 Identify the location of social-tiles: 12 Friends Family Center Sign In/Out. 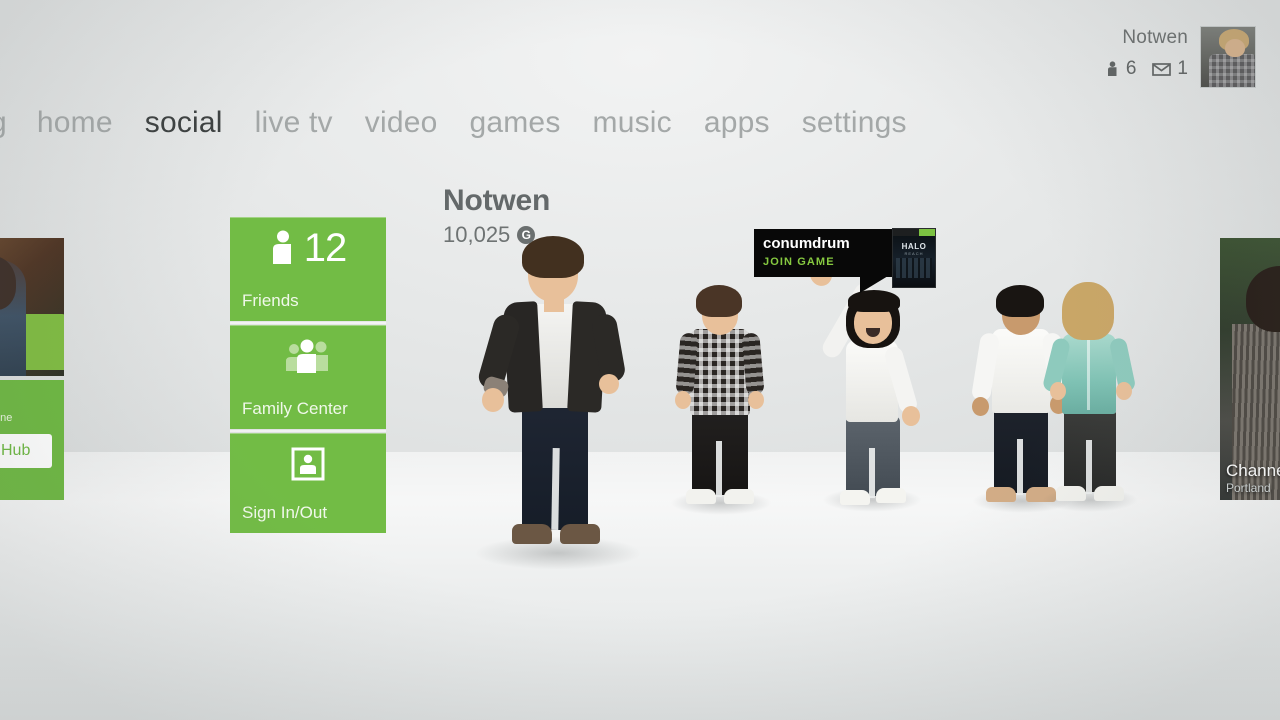
(308, 375).